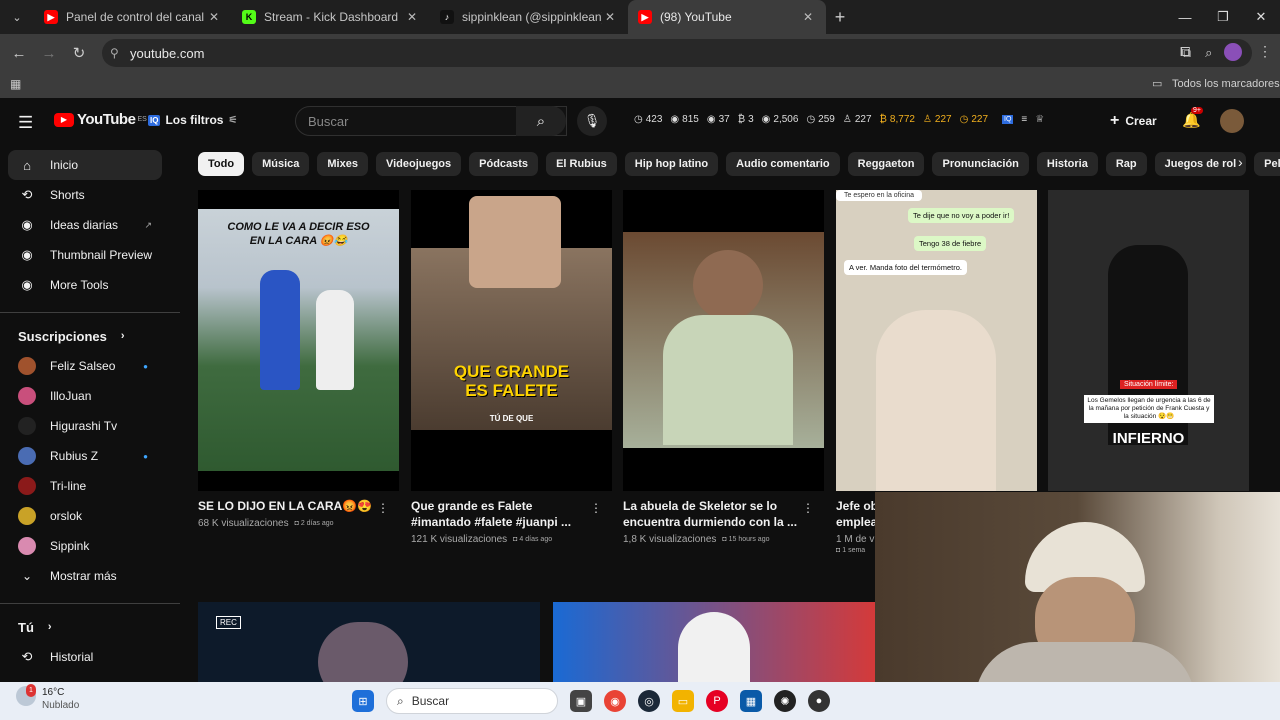  I want to click on all-bookmarks-link: Todos los marcadores, so click(1226, 84).